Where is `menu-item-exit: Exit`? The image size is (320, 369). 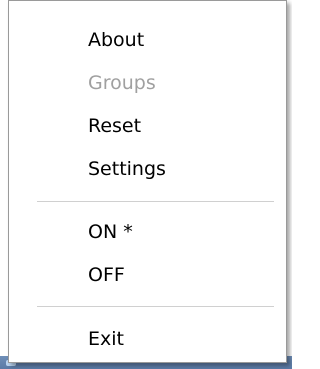
menu-item-exit: Exit is located at coordinates (147, 339).